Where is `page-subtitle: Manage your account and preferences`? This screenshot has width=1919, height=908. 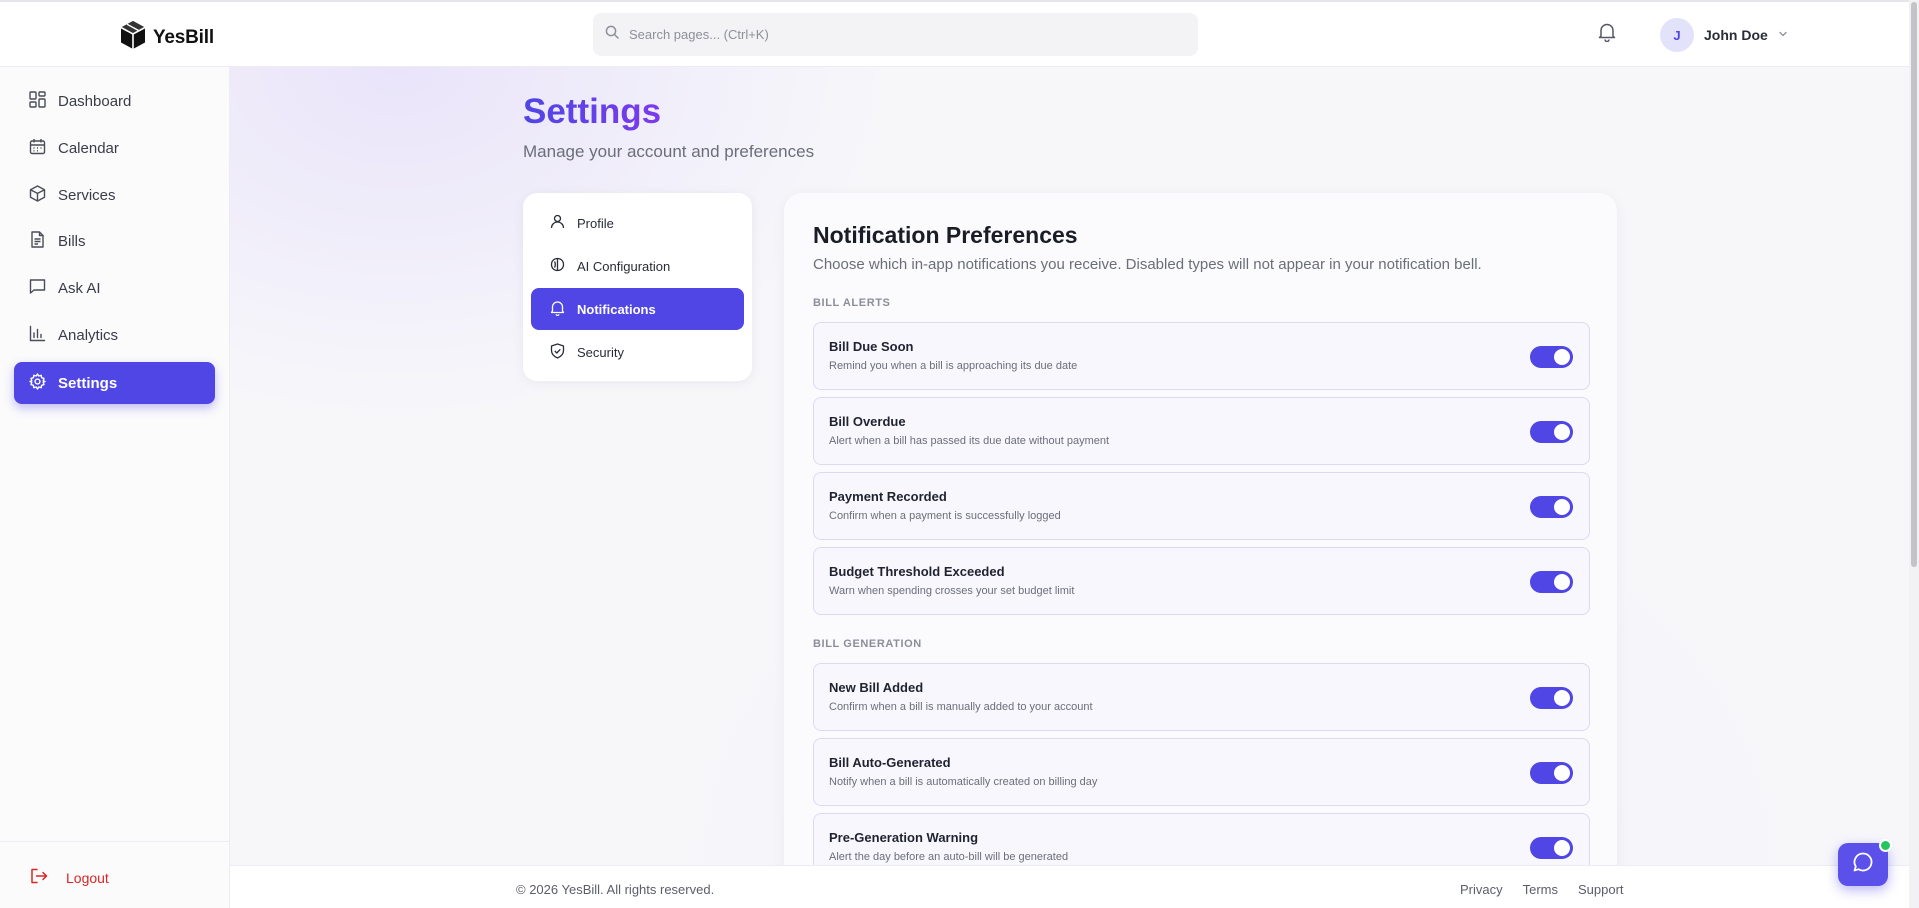 page-subtitle: Manage your account and preferences is located at coordinates (669, 151).